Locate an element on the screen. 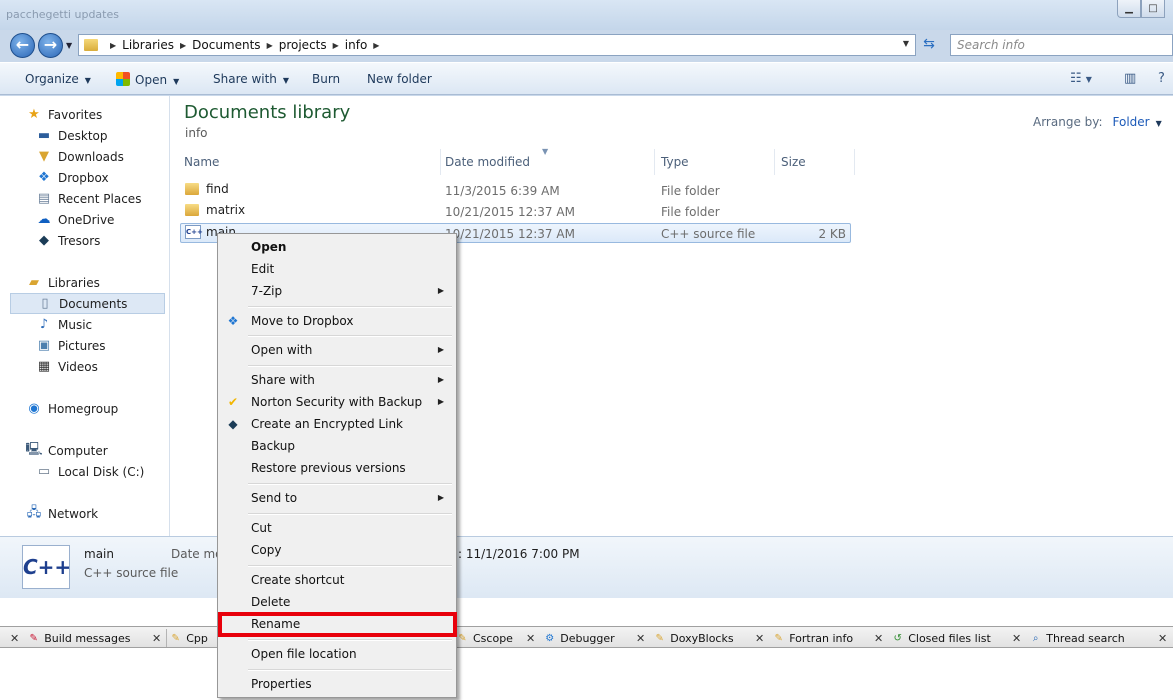 The height and width of the screenshot is (700, 1173). breadcrumb-info: info is located at coordinates (356, 45).